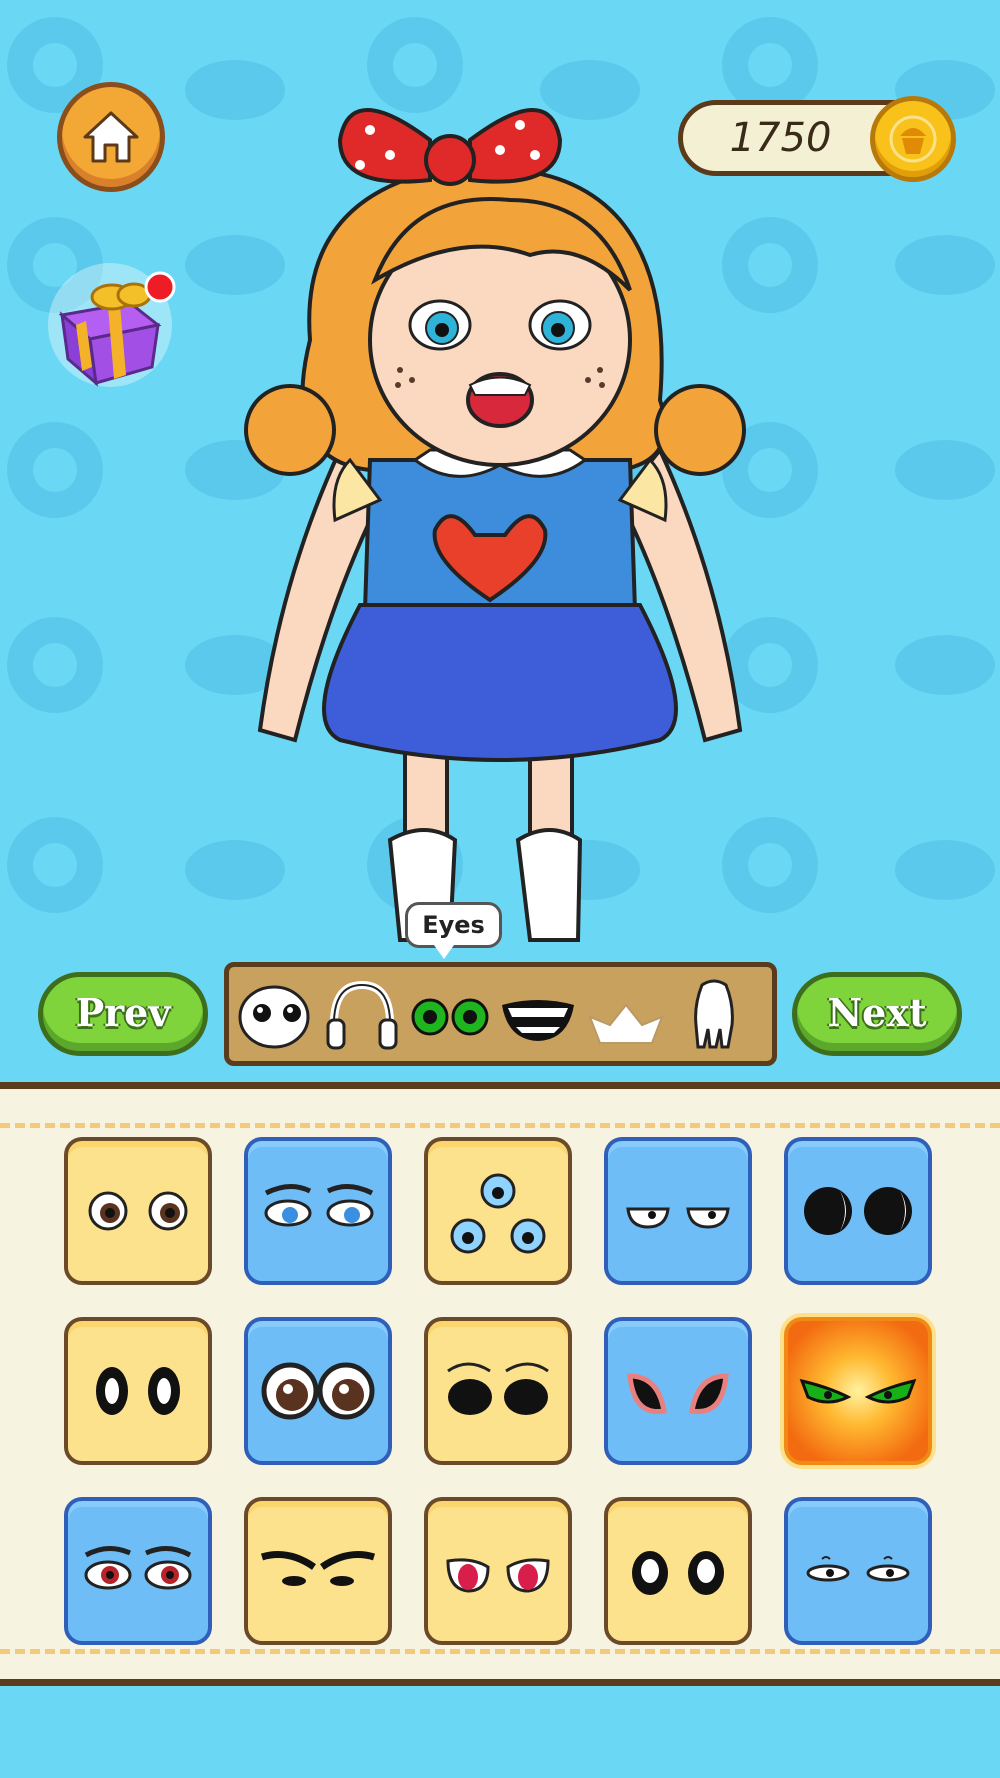 This screenshot has width=1000, height=1778. I want to click on home-icon, so click(111, 137).